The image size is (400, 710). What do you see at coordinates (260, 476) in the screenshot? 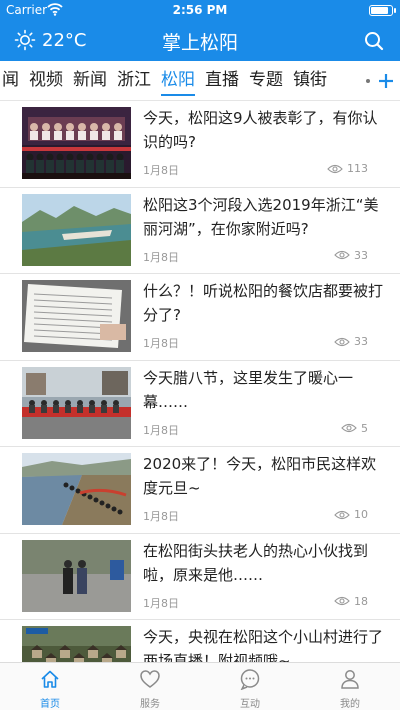
I see `news-title: 2020来了！今天，松阳市民这样欢度元旦~` at bounding box center [260, 476].